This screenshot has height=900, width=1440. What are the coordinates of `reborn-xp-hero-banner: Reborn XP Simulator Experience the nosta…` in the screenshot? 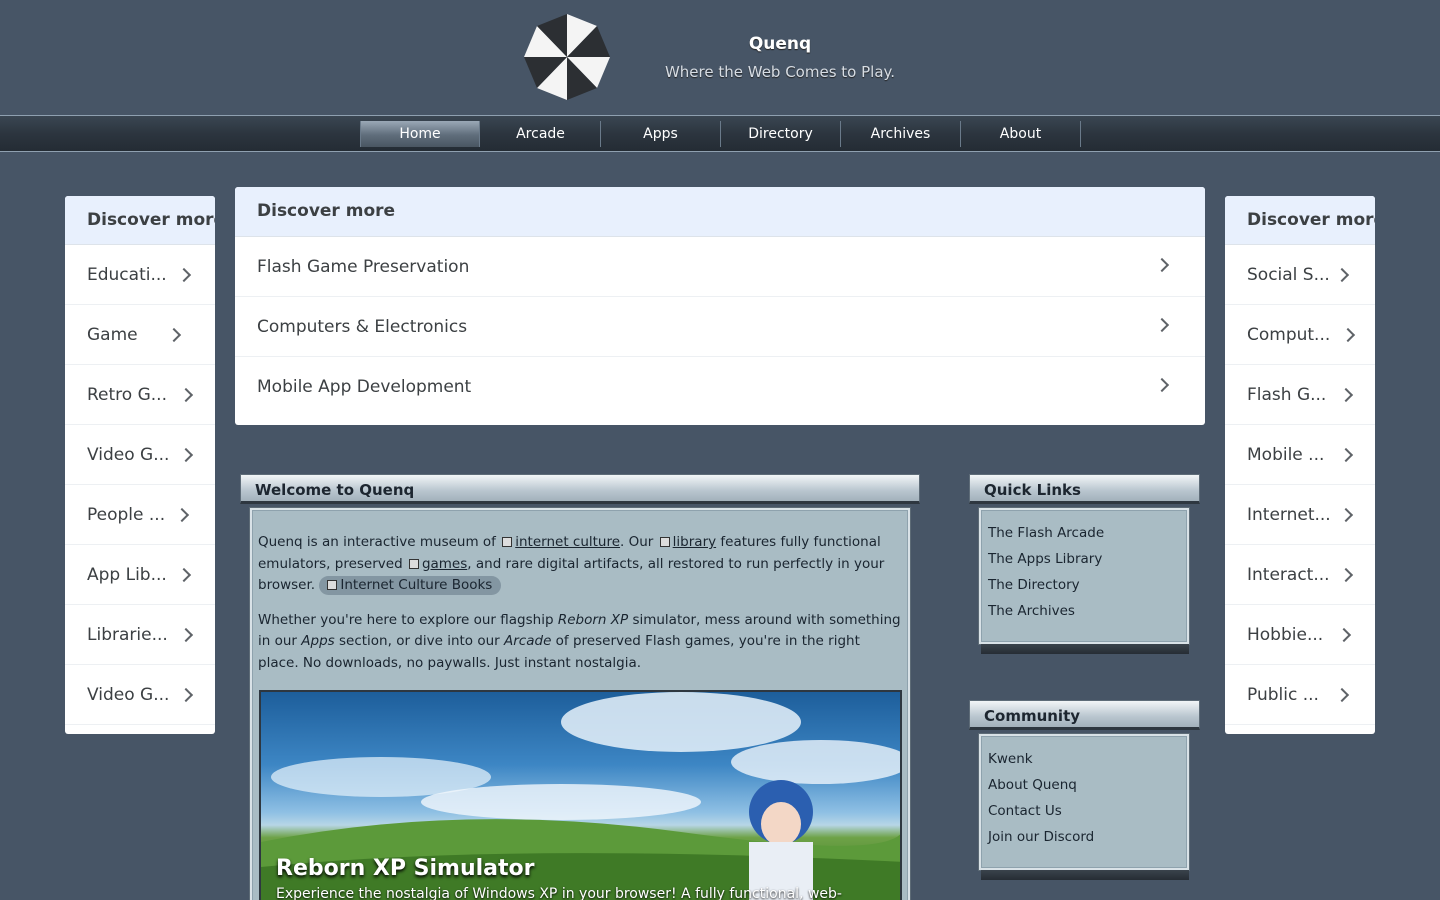 It's located at (580, 795).